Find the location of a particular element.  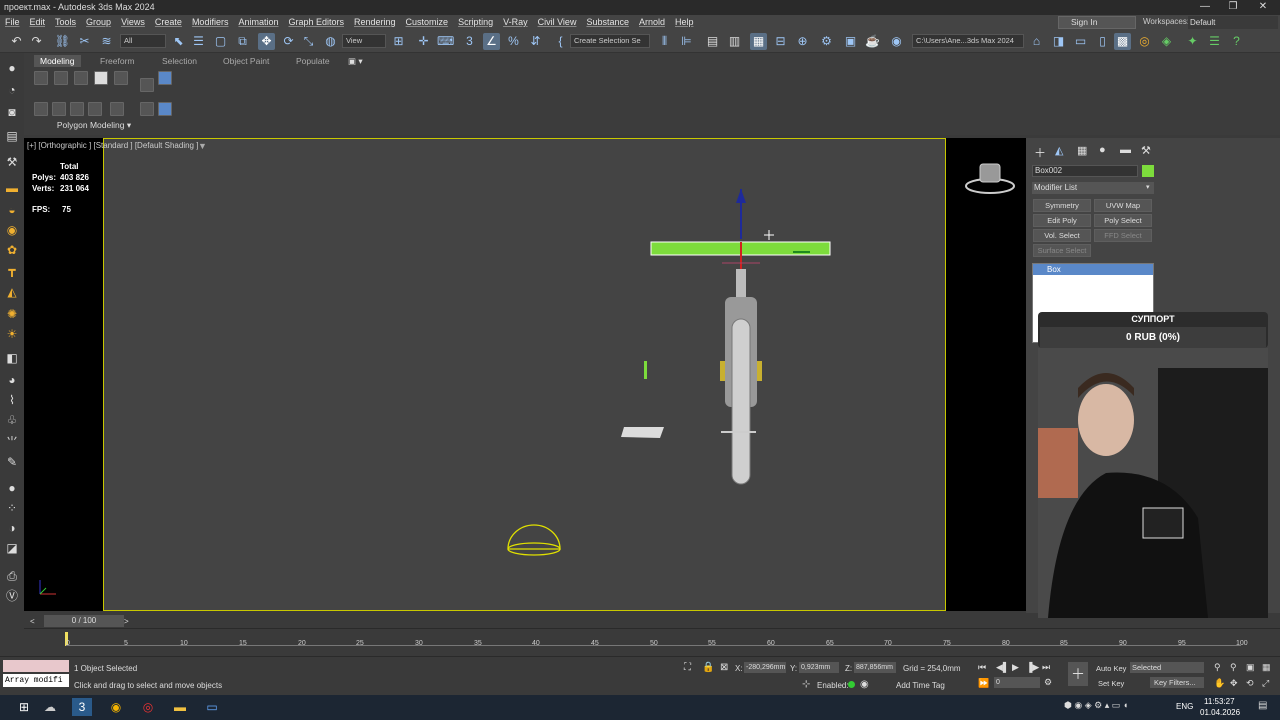

sun-icon: ✺ is located at coordinates (12, 314).